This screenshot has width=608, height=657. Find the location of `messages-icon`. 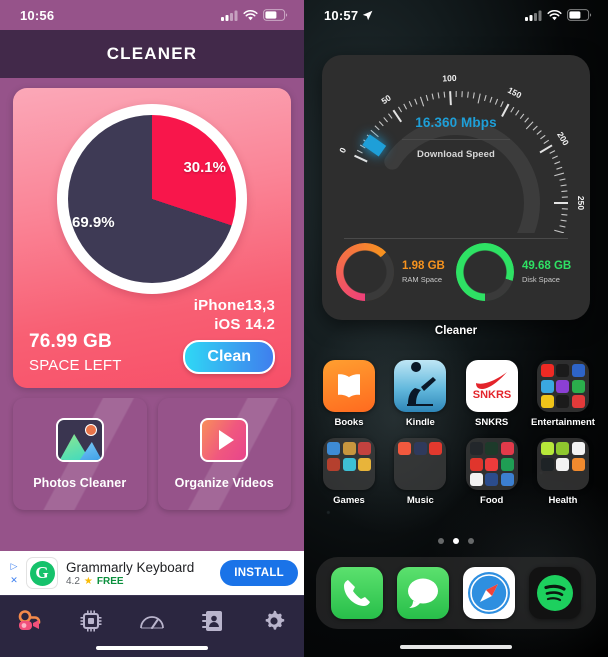

messages-icon is located at coordinates (423, 593).